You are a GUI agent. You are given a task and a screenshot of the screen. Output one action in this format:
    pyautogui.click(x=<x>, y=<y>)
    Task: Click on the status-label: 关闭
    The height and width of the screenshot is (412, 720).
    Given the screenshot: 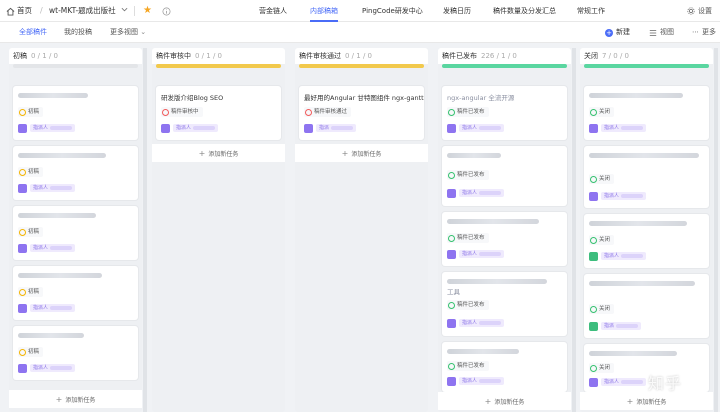 What is the action you would take?
    pyautogui.click(x=605, y=112)
    